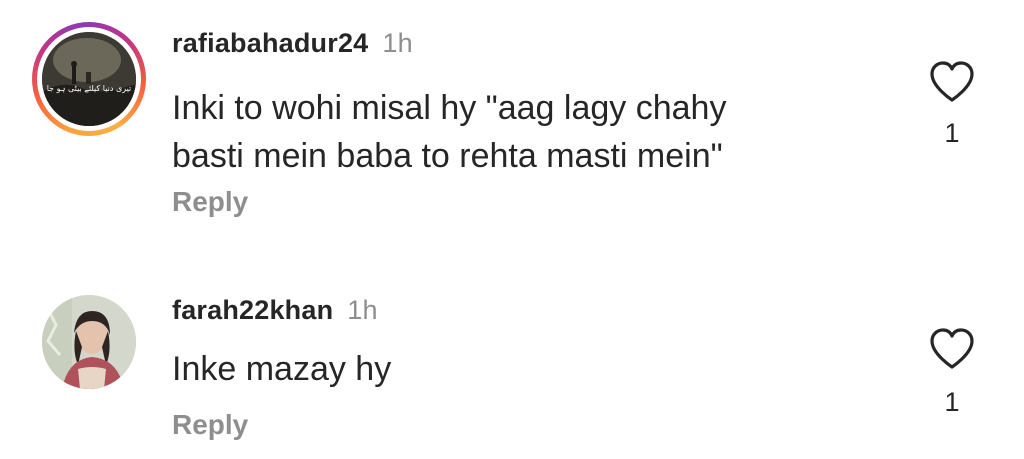 The height and width of the screenshot is (459, 1024). I want to click on avatar-photo: تیری دنیا کیلئے بیٹی ہو جا, so click(89, 79).